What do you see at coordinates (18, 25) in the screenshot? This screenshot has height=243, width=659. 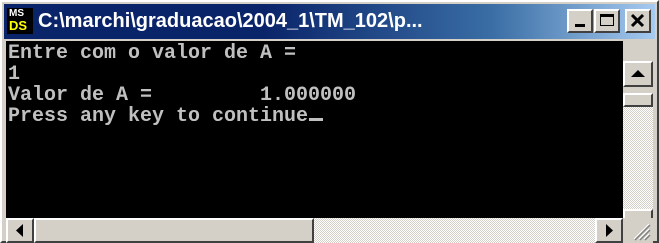 I see `icon-label-bottom: DS` at bounding box center [18, 25].